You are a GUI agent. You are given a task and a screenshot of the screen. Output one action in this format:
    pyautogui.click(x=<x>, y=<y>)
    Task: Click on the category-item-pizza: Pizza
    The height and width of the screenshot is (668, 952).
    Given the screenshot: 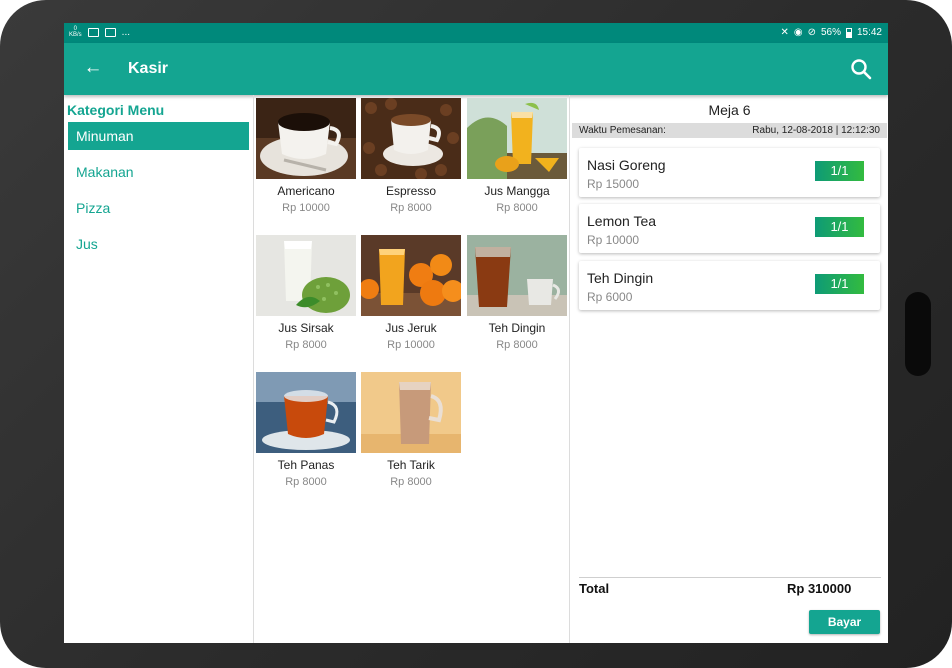 What is the action you would take?
    pyautogui.click(x=158, y=208)
    